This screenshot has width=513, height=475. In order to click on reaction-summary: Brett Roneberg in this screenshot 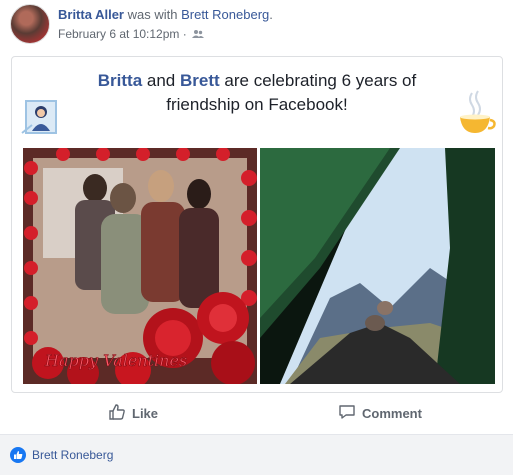, I will do `click(61, 455)`.